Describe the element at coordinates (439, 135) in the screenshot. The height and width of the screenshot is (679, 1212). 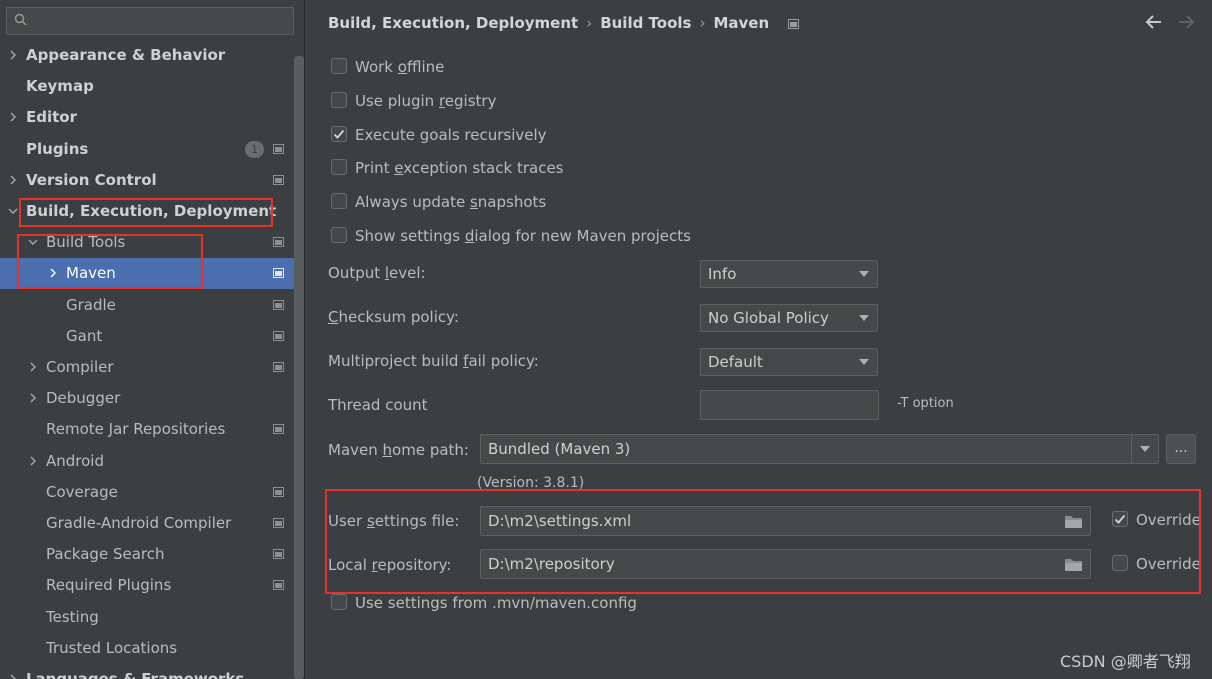
I see `execute-goals-recursively-checkbox: Execute goals recursively` at that location.